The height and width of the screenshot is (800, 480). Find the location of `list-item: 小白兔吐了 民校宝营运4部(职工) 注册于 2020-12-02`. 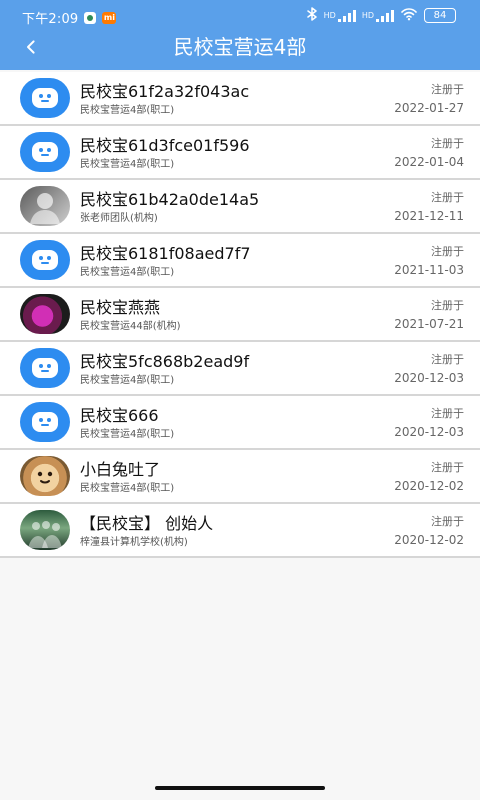

list-item: 小白兔吐了 民校宝营运4部(职工) 注册于 2020-12-02 is located at coordinates (240, 476).